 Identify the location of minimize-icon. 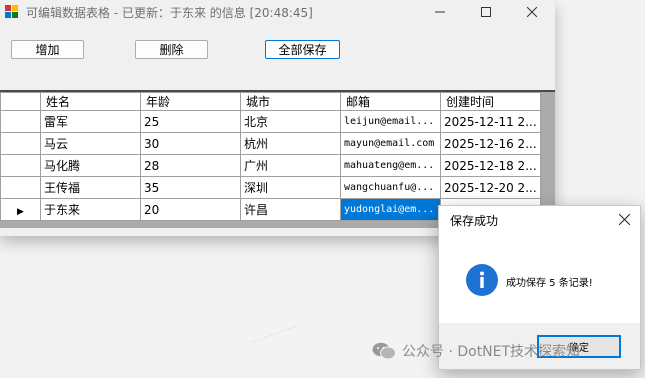
(440, 12).